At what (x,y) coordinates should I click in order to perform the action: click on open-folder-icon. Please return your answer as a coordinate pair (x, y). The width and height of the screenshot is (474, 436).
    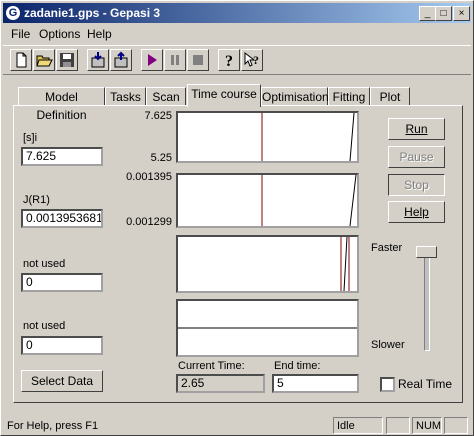
    Looking at the image, I should click on (44, 60).